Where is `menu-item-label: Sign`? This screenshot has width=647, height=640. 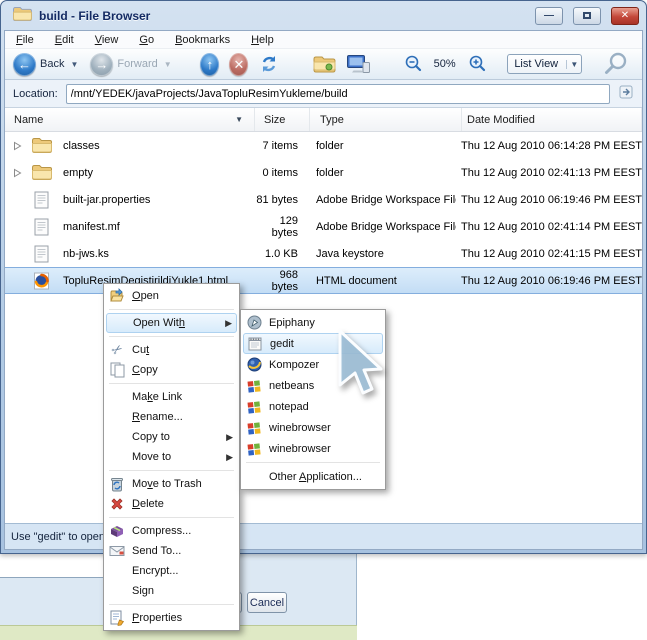 menu-item-label: Sign is located at coordinates (143, 591).